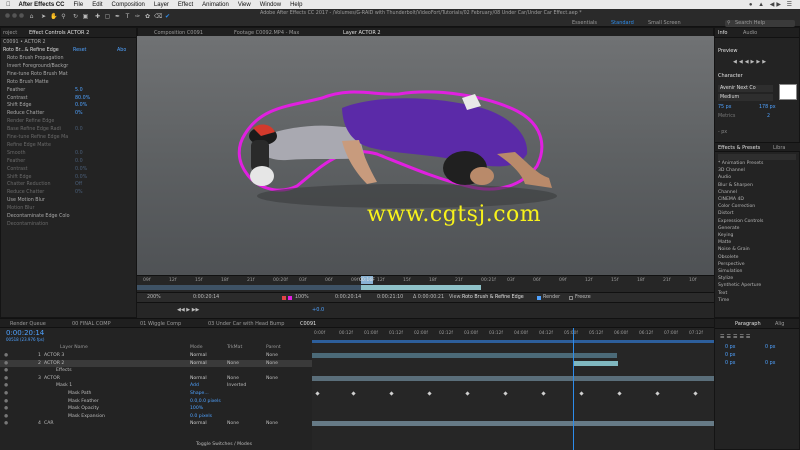  What do you see at coordinates (622, 23) in the screenshot?
I see `workspace-standard: Standard` at bounding box center [622, 23].